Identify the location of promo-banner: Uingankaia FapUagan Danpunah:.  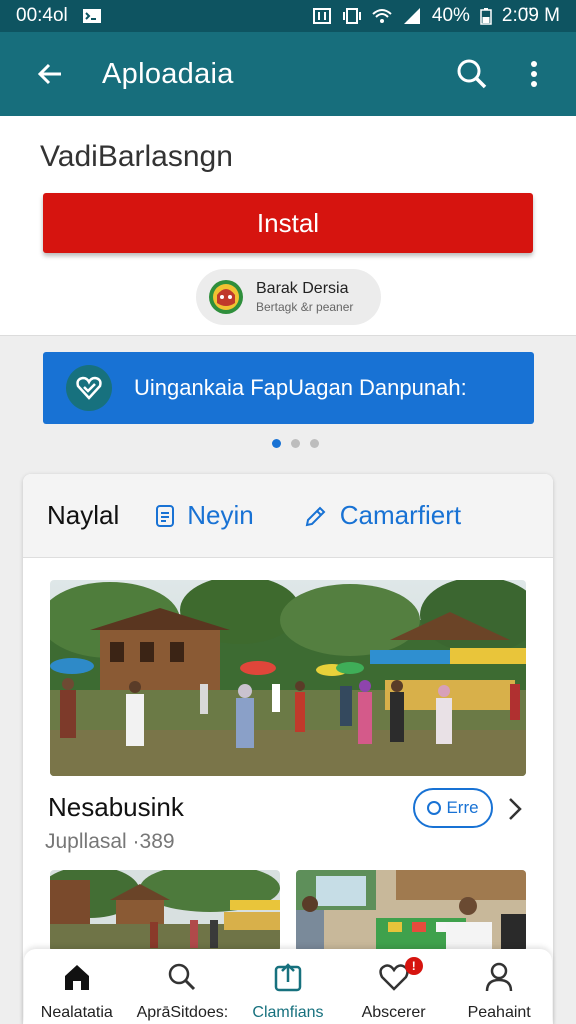
(288, 388).